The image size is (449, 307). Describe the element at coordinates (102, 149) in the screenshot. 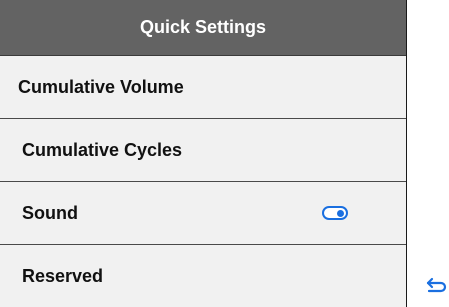

I see `settings-item-label: Cumulative Cycles` at that location.